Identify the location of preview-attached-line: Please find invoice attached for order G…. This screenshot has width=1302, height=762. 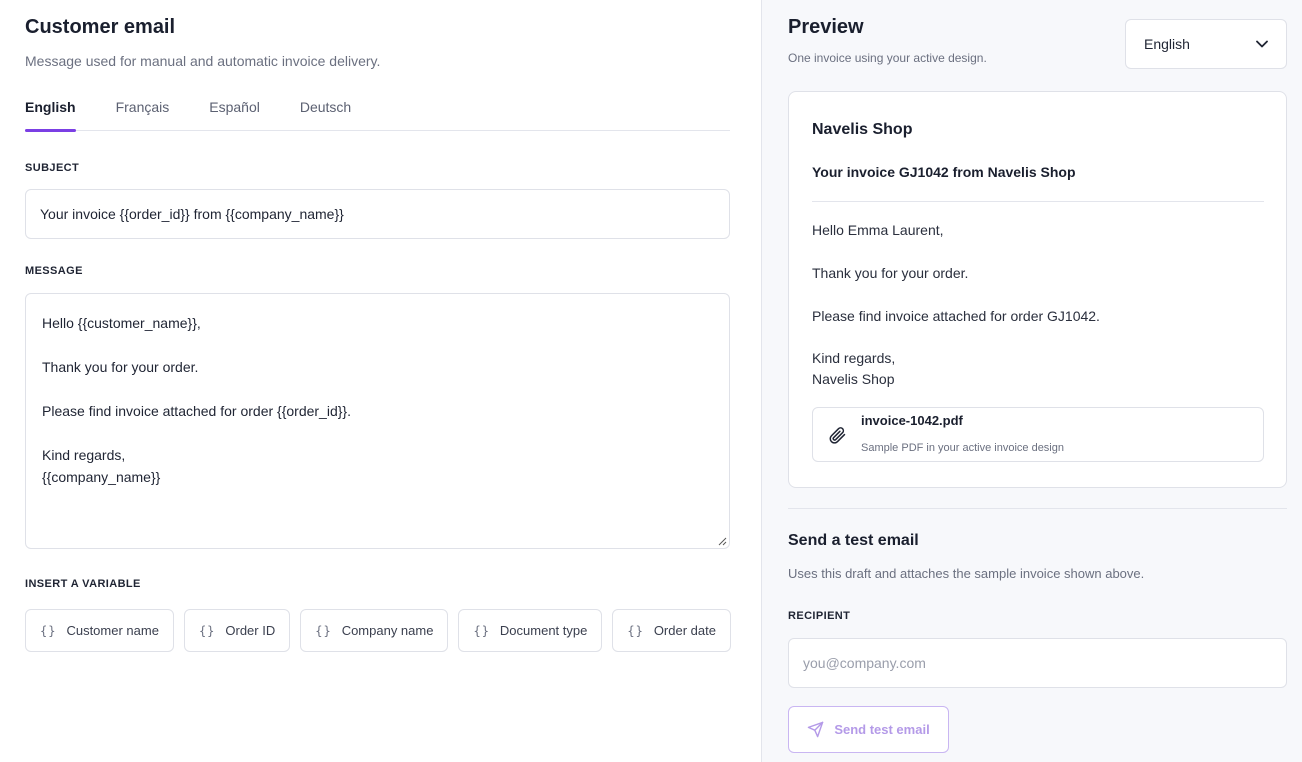
(956, 316).